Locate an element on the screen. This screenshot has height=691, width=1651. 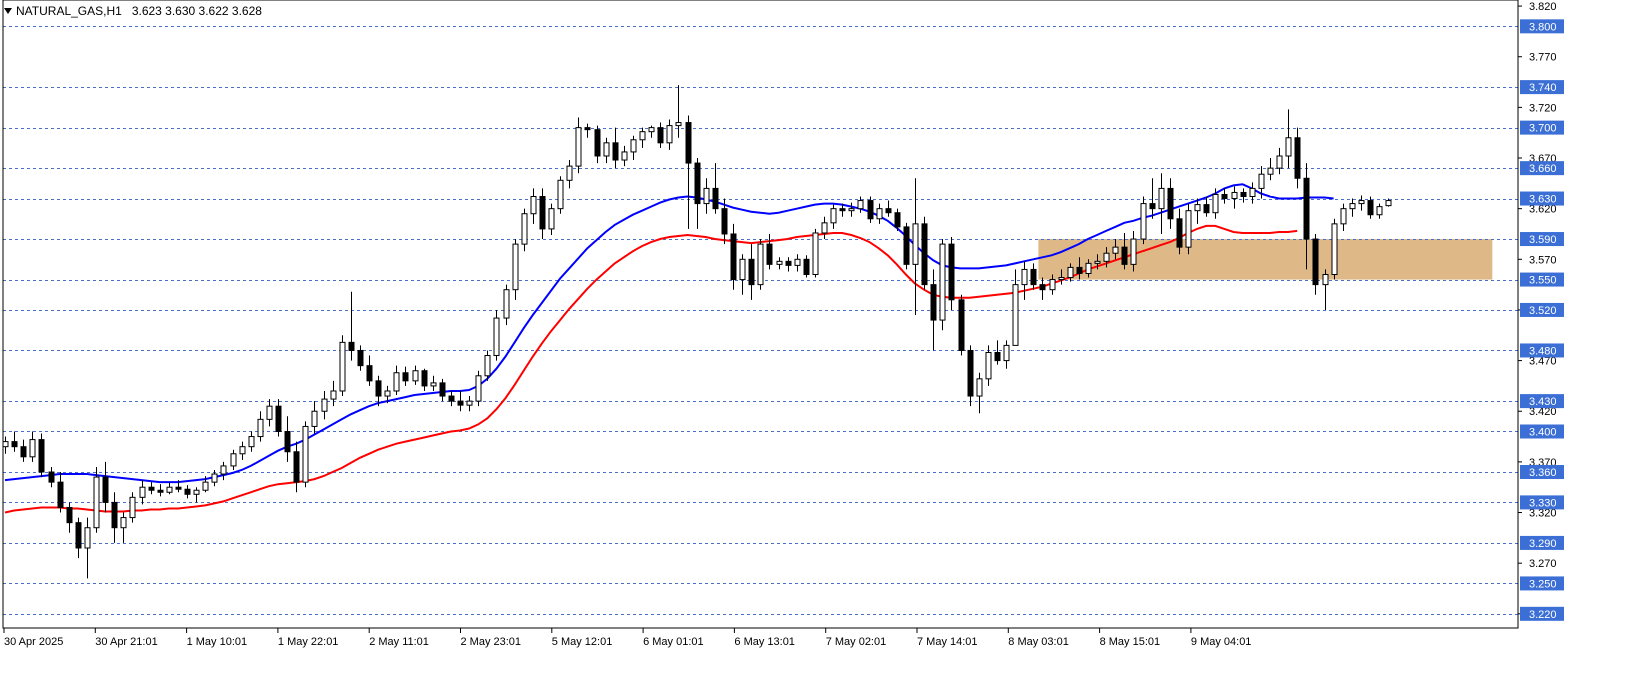
level-price-tag-text: 3.590 is located at coordinates (1543, 240).